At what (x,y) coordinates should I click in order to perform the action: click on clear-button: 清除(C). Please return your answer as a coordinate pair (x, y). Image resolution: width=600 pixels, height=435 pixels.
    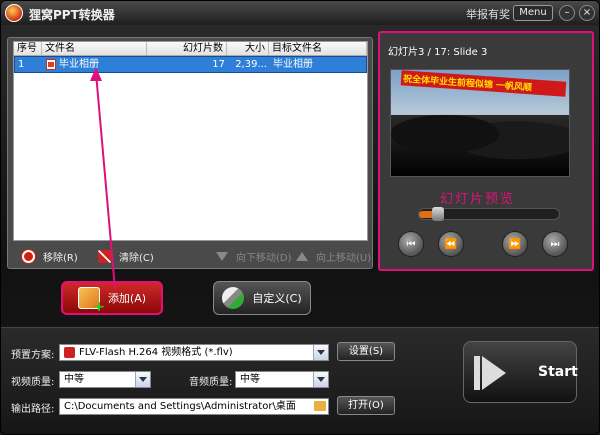
    Looking at the image, I should click on (126, 256).